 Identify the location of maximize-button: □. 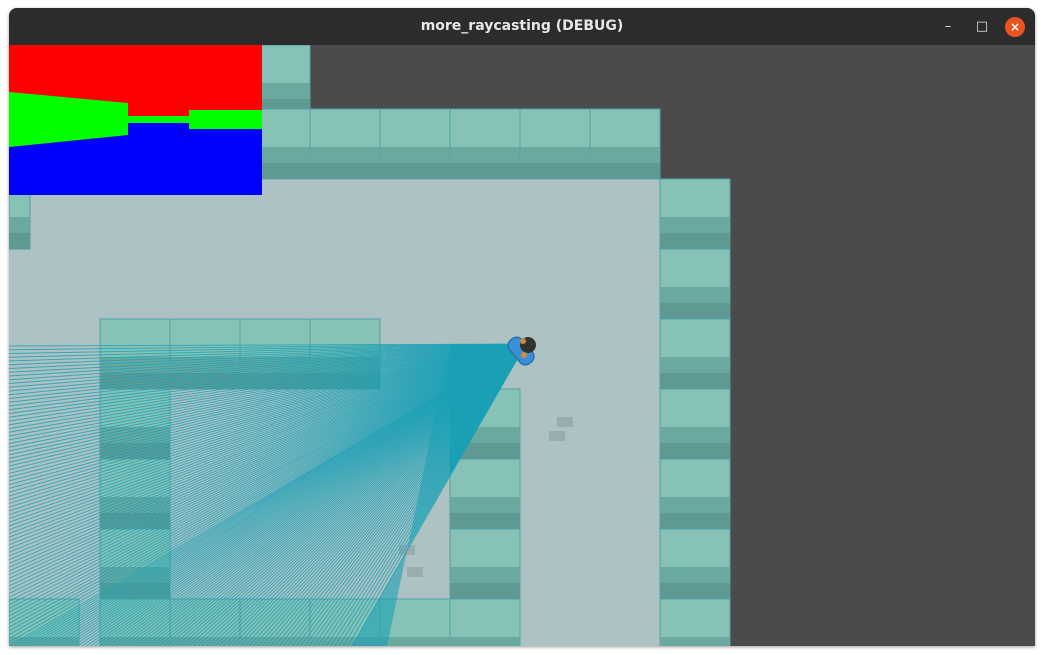
(982, 27).